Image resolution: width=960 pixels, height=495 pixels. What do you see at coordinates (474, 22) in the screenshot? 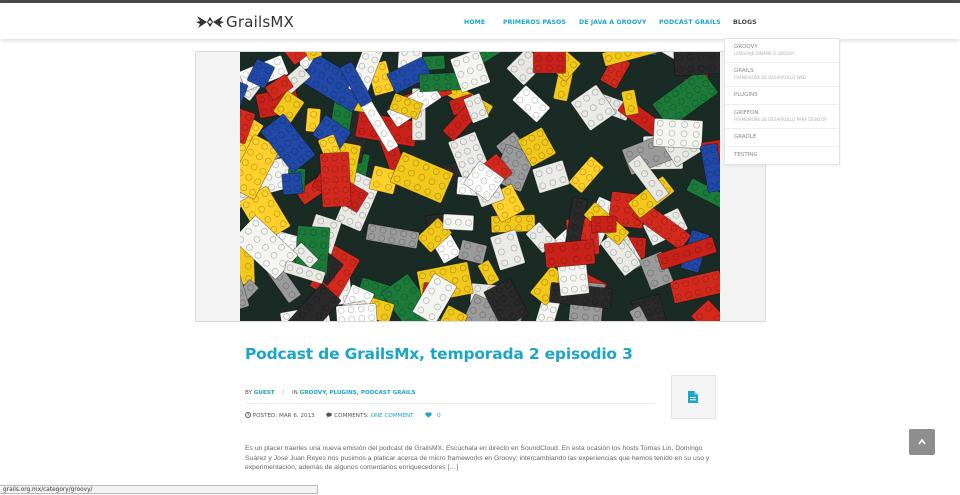
I see `nav-home: HOME` at bounding box center [474, 22].